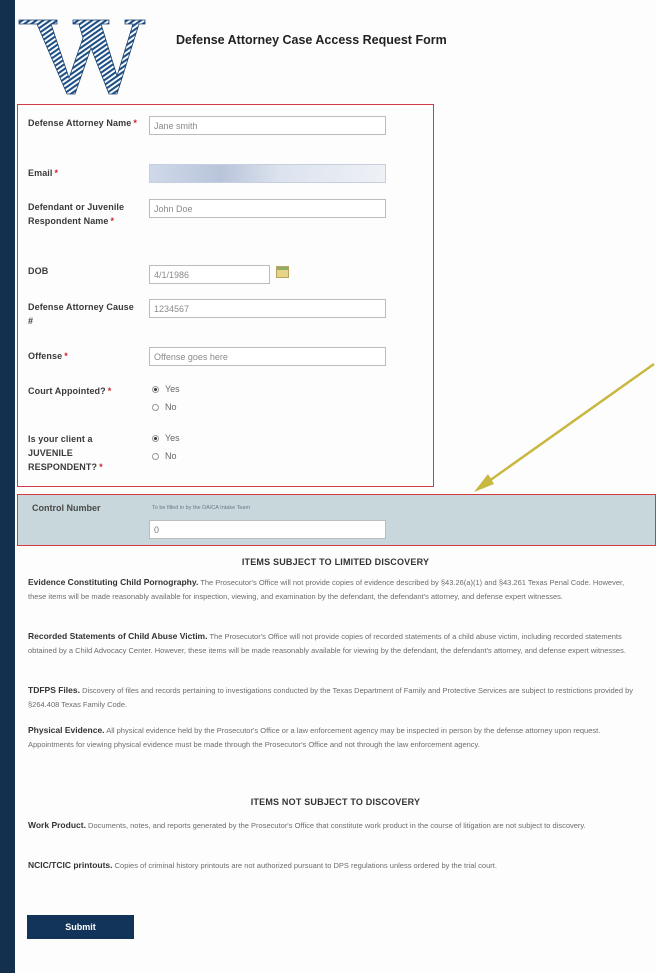 The width and height of the screenshot is (656, 973). Describe the element at coordinates (335, 802) in the screenshot. I see `not-subject-heading: ITEMS NOT SUBJECT TO DISCOVERY` at that location.